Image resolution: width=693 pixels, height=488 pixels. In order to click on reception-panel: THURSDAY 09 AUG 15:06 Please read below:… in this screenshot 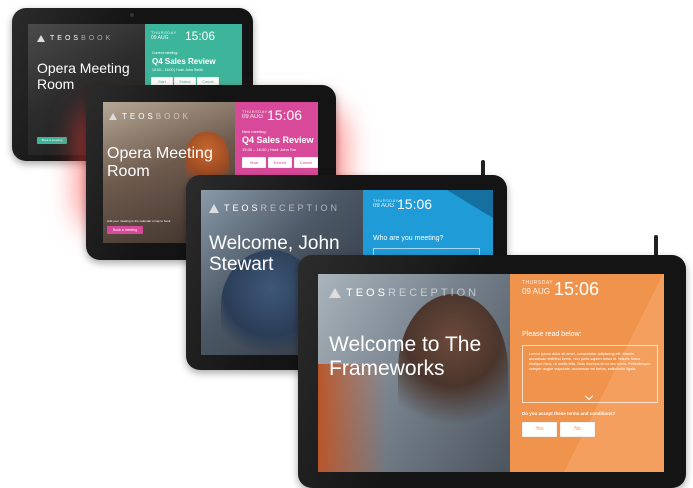, I will do `click(587, 373)`.